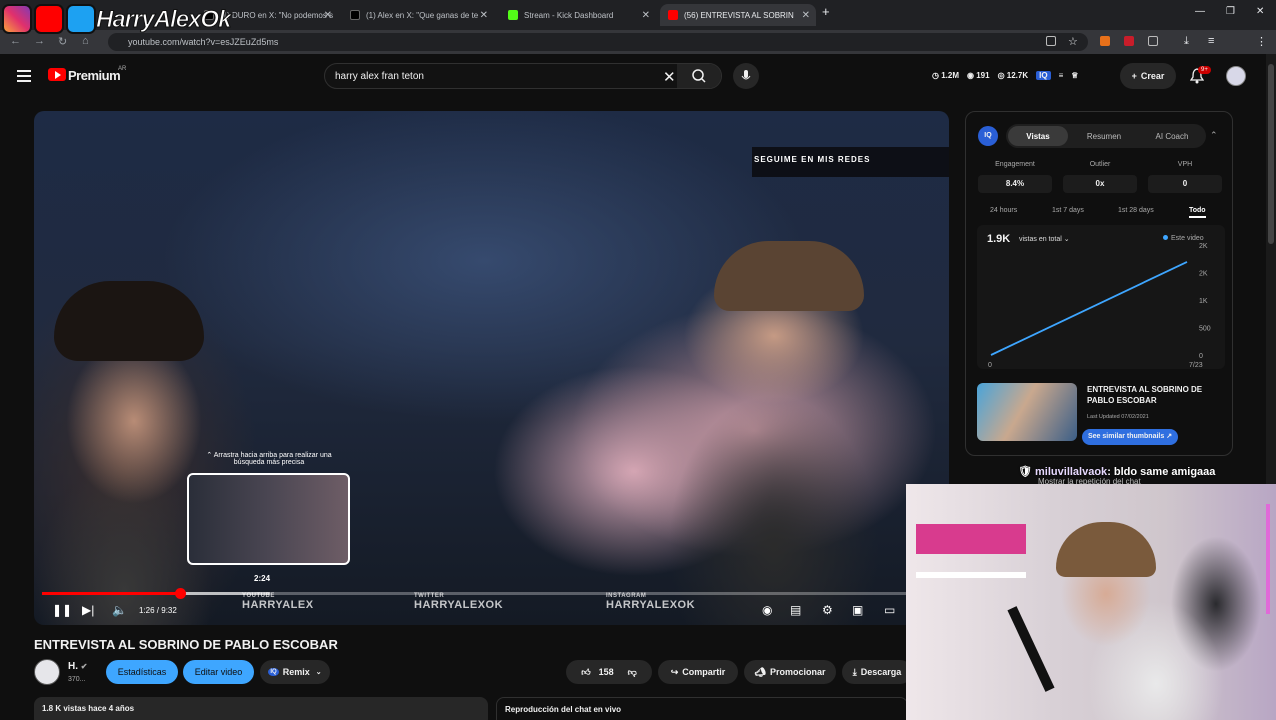 This screenshot has width=1276, height=720. Describe the element at coordinates (990, 365) in the screenshot. I see `x-tick-label: 0` at that location.